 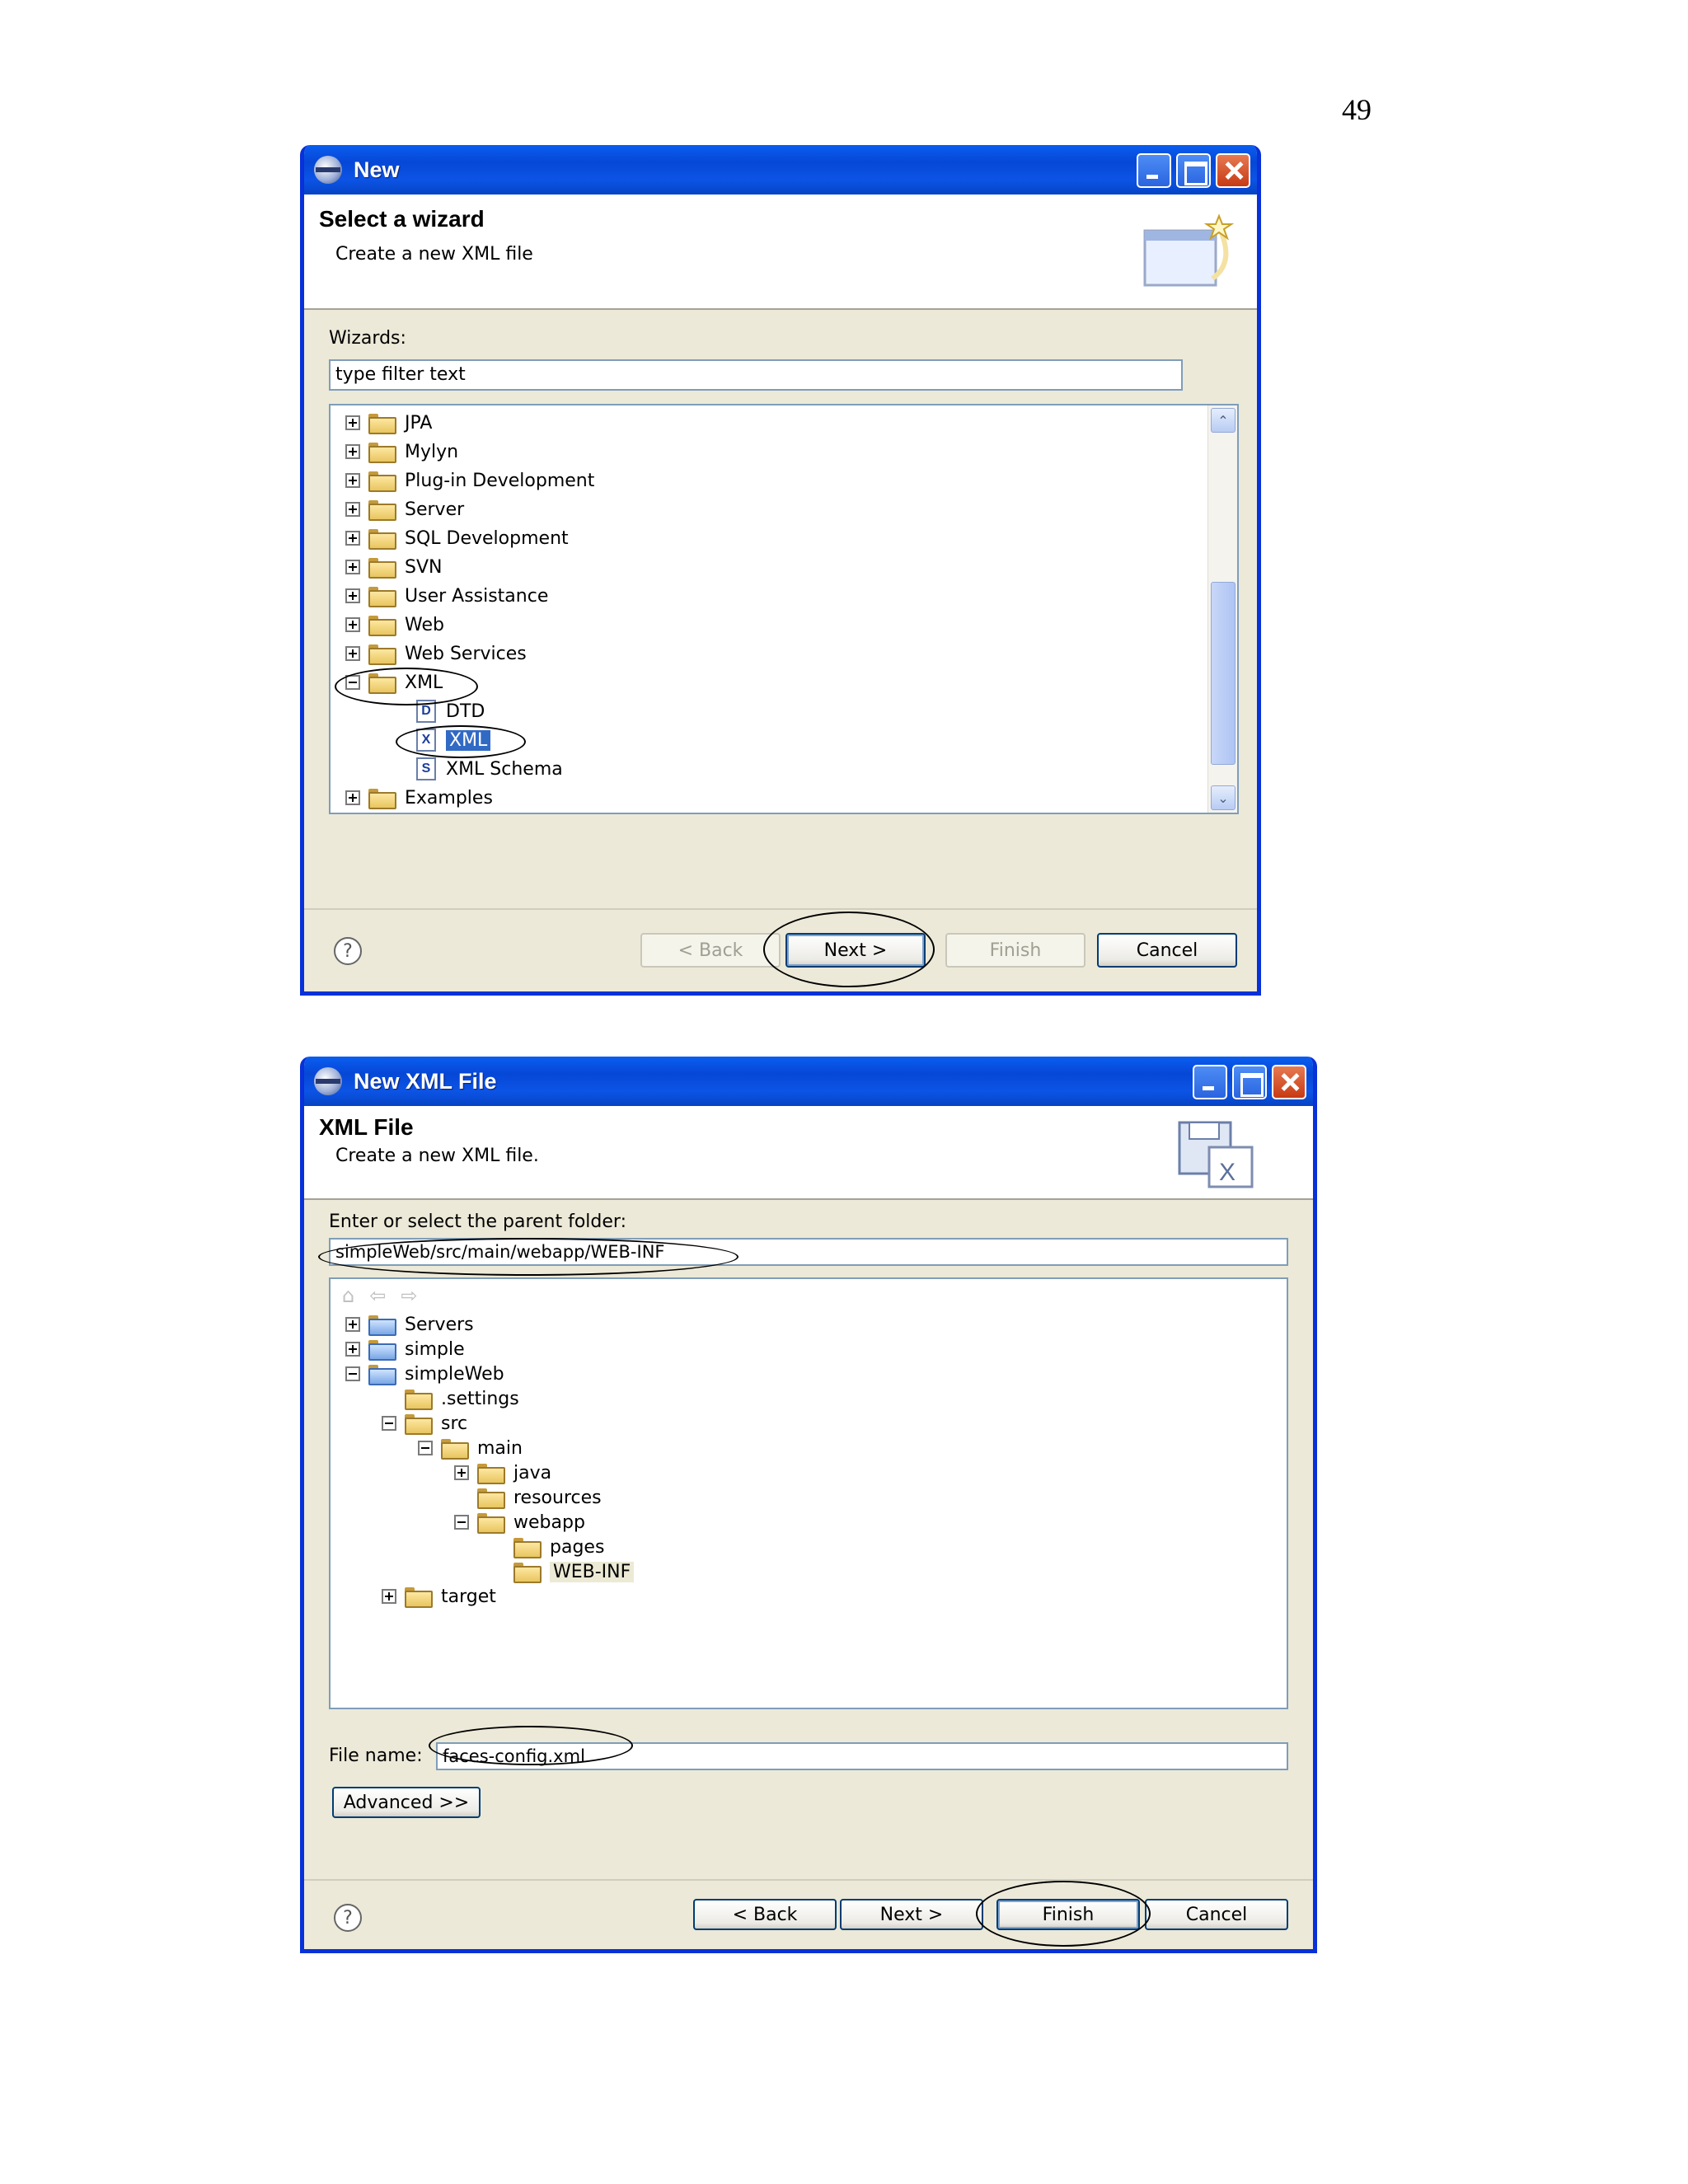 I want to click on tree-row: java, so click(x=502, y=1473).